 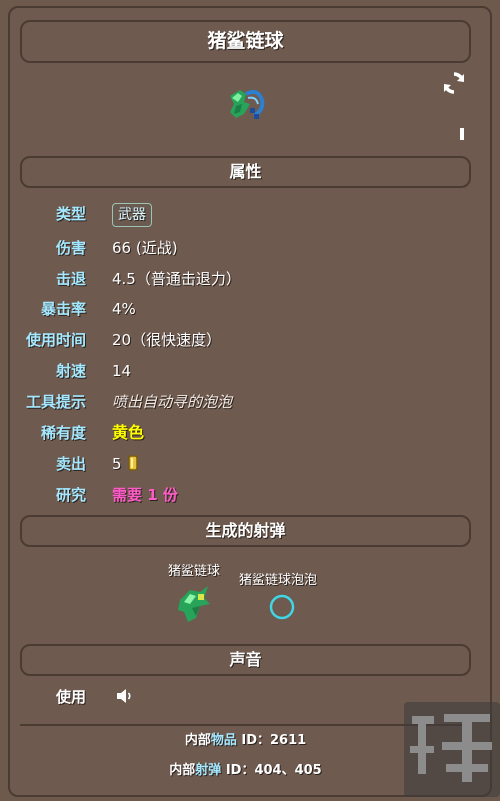 What do you see at coordinates (167, 340) in the screenshot?
I see `attr-value: 20（很快速度）` at bounding box center [167, 340].